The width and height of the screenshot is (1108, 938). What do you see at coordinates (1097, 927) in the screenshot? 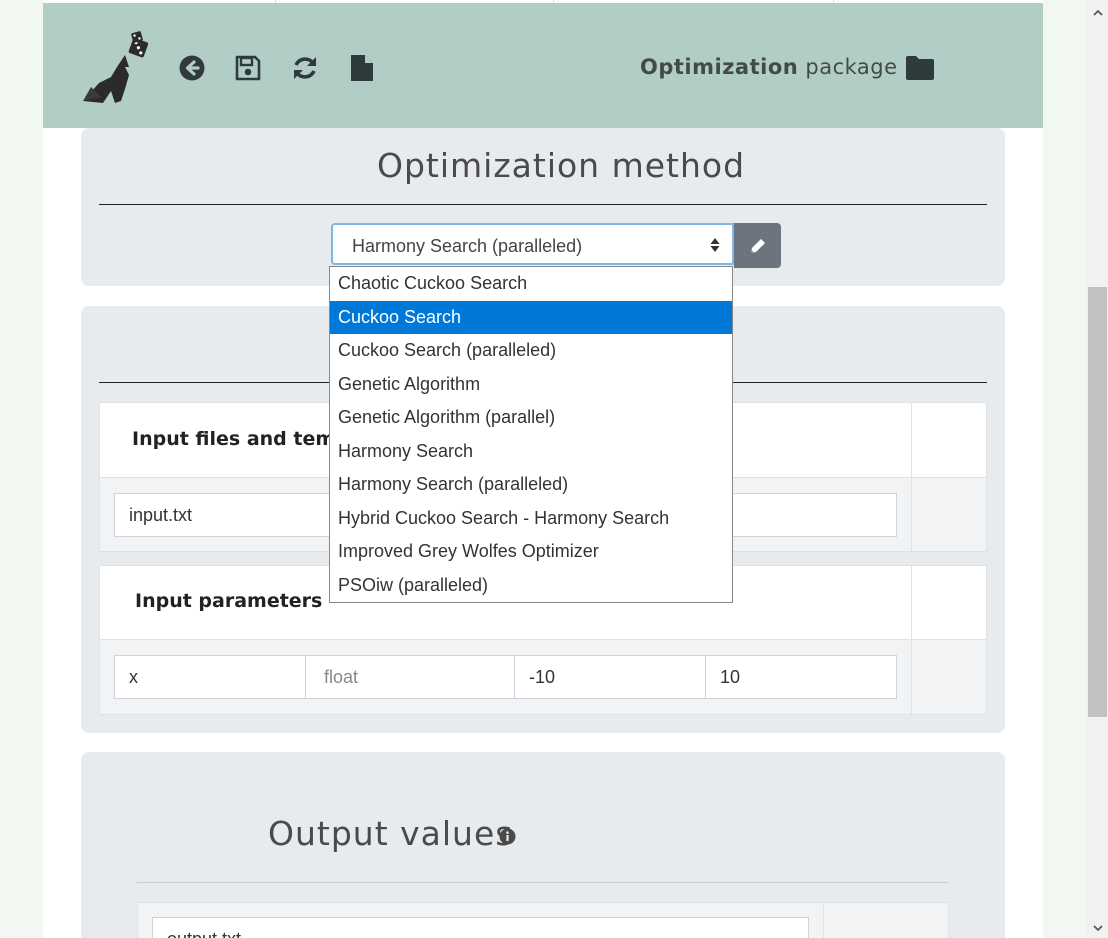
I see `scroll-down-arrow-icon` at bounding box center [1097, 927].